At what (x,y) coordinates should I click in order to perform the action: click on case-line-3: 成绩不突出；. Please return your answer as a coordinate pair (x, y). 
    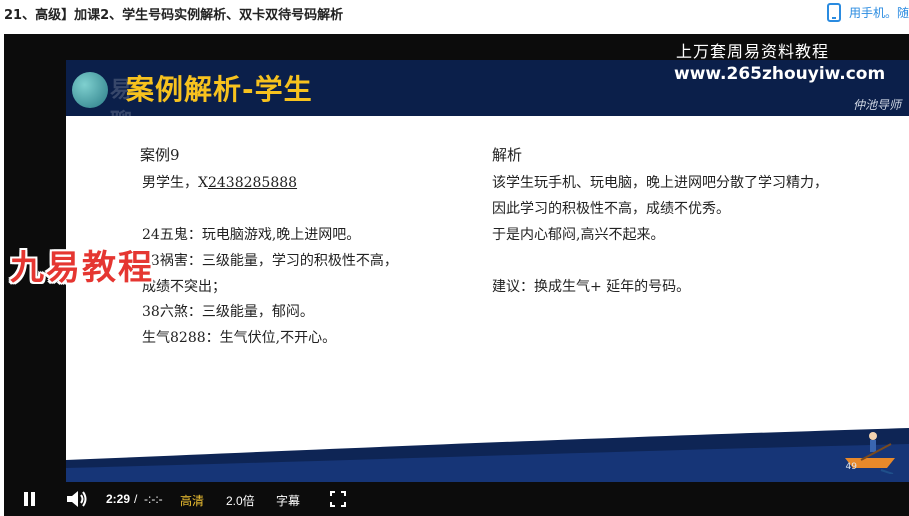
    Looking at the image, I should click on (184, 287).